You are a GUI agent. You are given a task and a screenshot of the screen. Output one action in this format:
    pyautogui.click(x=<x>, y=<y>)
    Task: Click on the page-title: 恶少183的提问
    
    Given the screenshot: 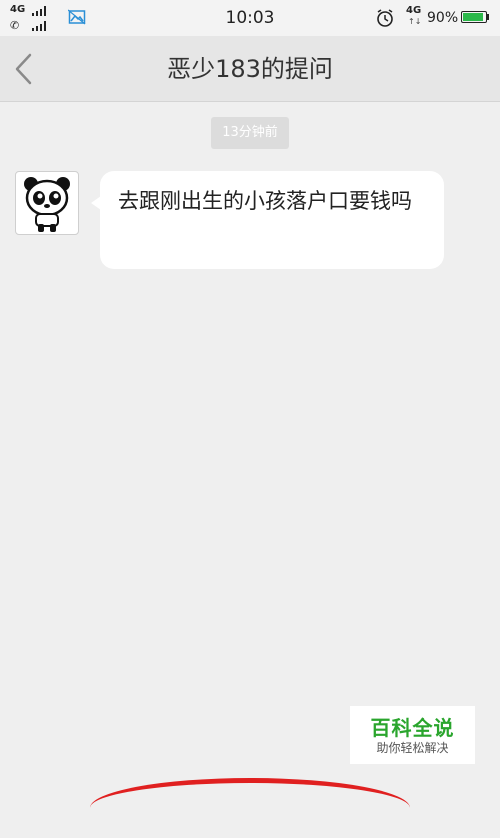 What is the action you would take?
    pyautogui.click(x=250, y=69)
    